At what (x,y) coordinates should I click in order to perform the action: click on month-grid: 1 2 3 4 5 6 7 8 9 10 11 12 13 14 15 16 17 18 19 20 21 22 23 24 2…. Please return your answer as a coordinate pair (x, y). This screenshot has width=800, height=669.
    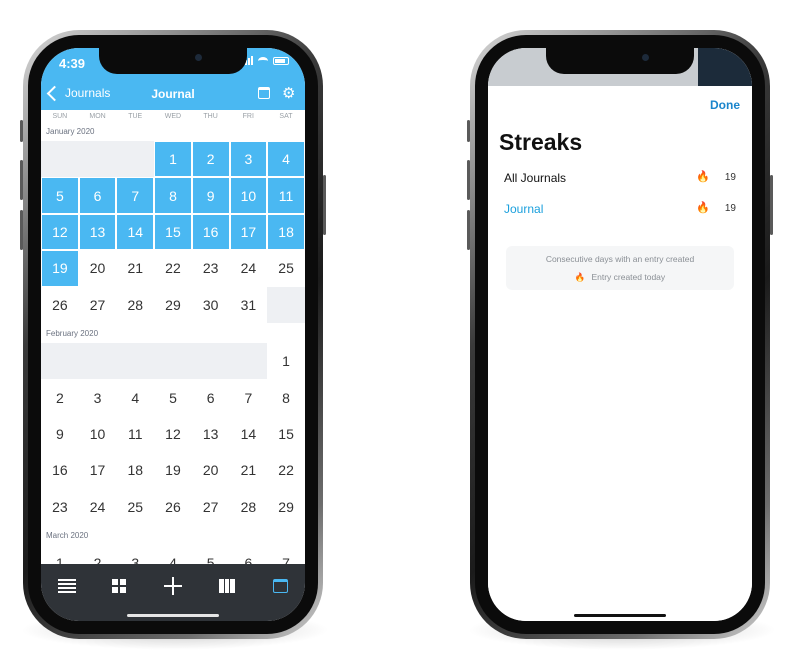
    Looking at the image, I should click on (173, 434).